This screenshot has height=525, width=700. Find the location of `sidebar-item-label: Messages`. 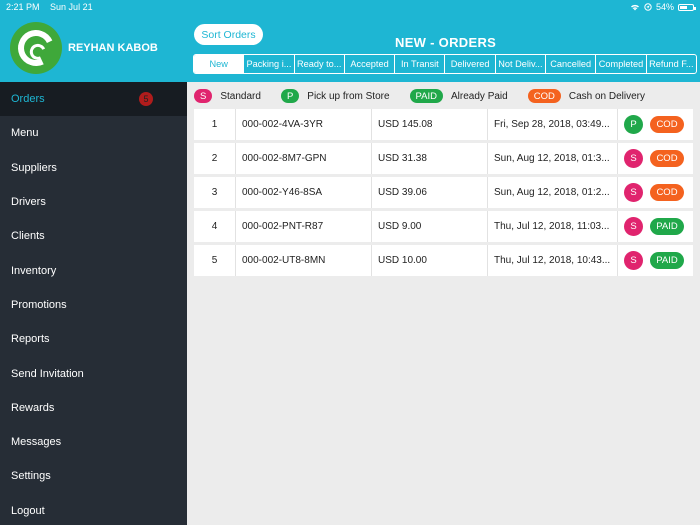

sidebar-item-label: Messages is located at coordinates (36, 442).